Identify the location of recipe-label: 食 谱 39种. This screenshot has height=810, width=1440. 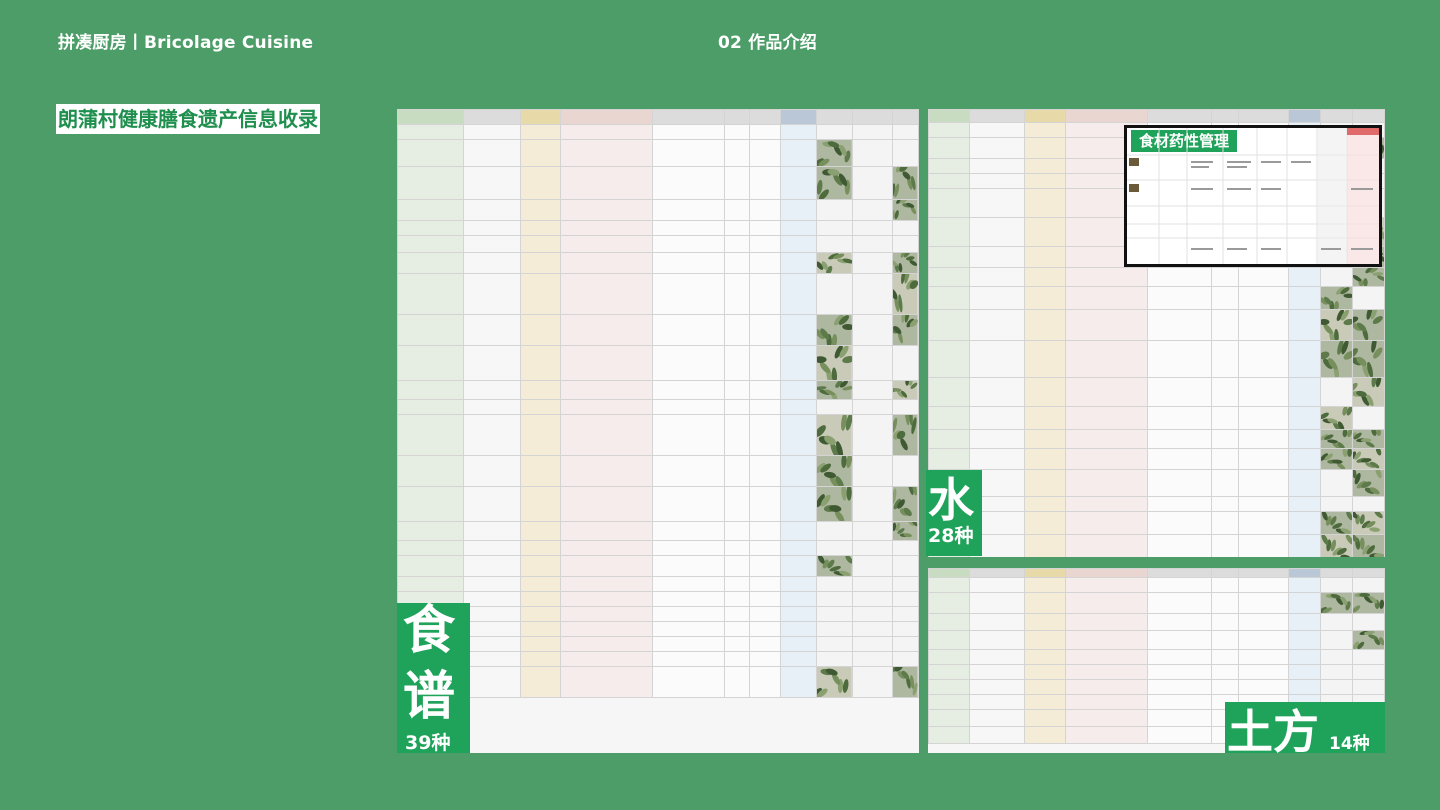
(433, 677).